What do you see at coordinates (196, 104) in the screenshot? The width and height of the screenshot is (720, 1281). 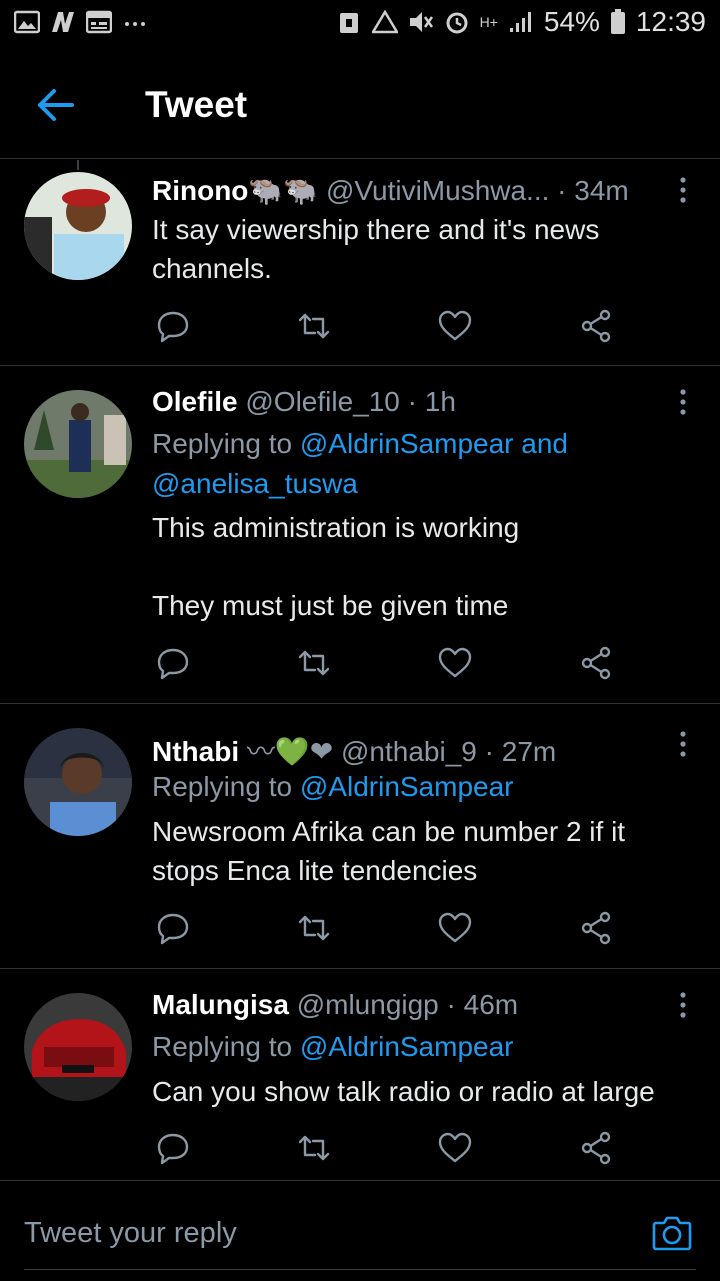 I see `page-title: Tweet` at bounding box center [196, 104].